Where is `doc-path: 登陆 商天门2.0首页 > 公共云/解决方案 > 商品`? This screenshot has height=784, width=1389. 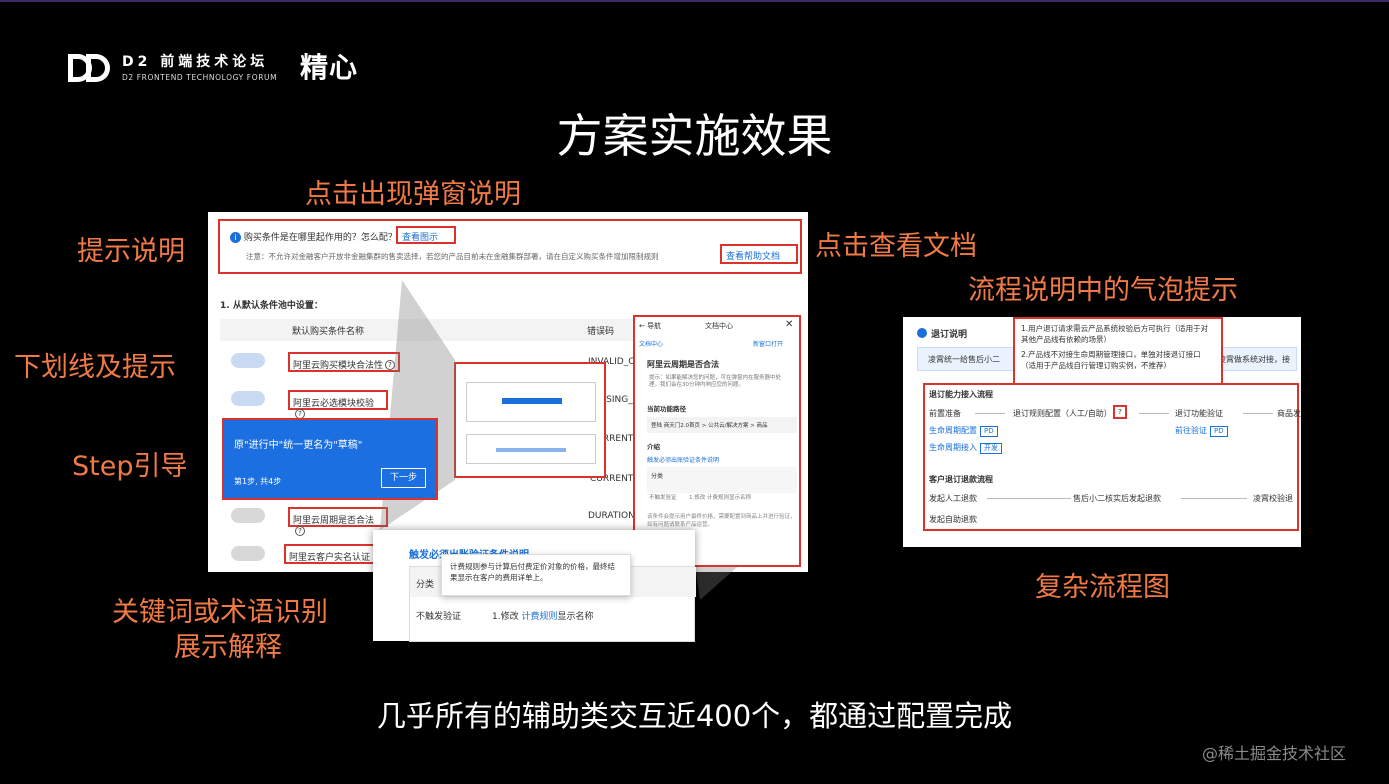 doc-path: 登陆 商天门2.0首页 > 公共云/解决方案 > 商品 is located at coordinates (722, 425).